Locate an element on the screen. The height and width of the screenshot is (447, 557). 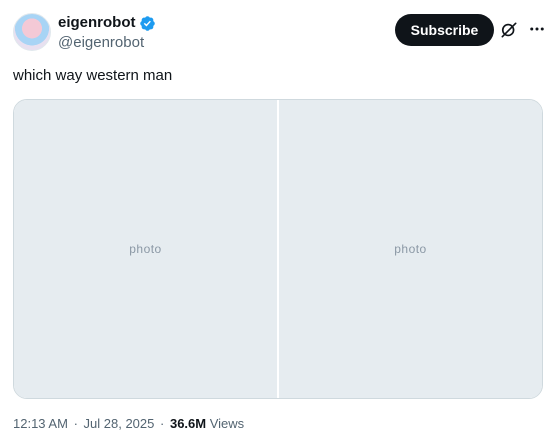
tweet-date: Jul 28, 2025 is located at coordinates (119, 423).